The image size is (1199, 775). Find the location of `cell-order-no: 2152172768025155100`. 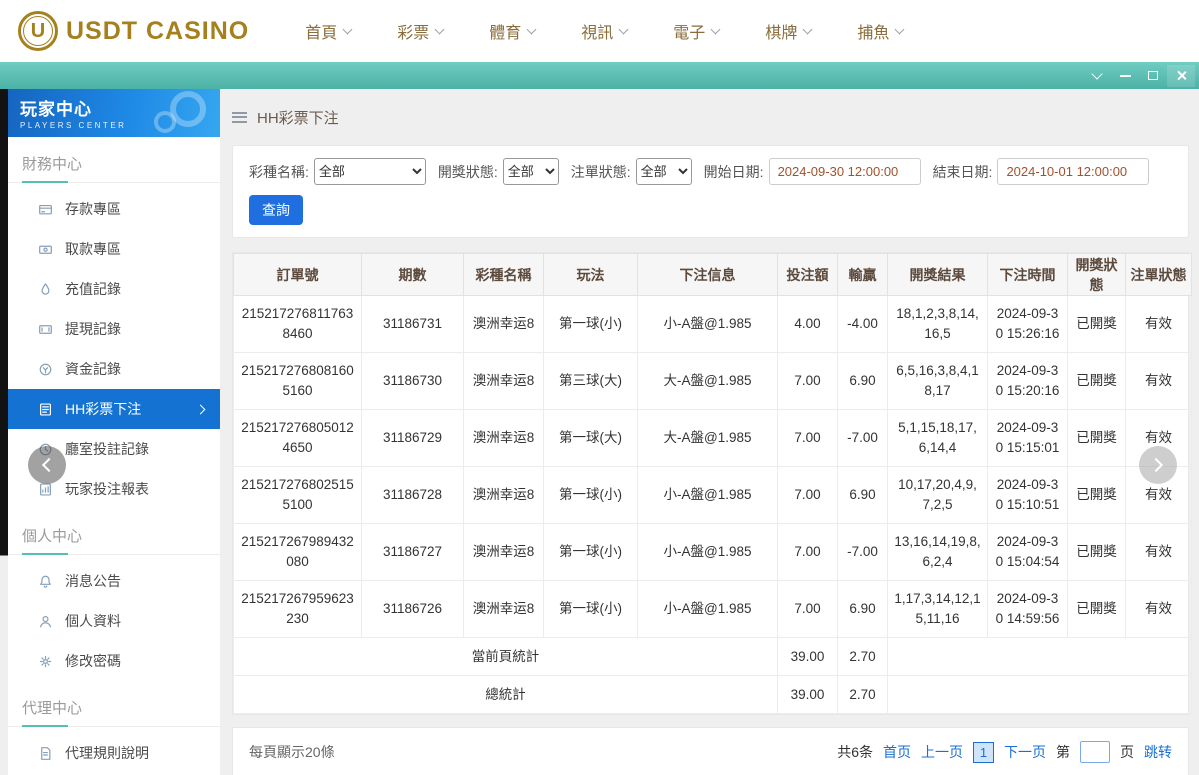

cell-order-no: 2152172768025155100 is located at coordinates (297, 495).